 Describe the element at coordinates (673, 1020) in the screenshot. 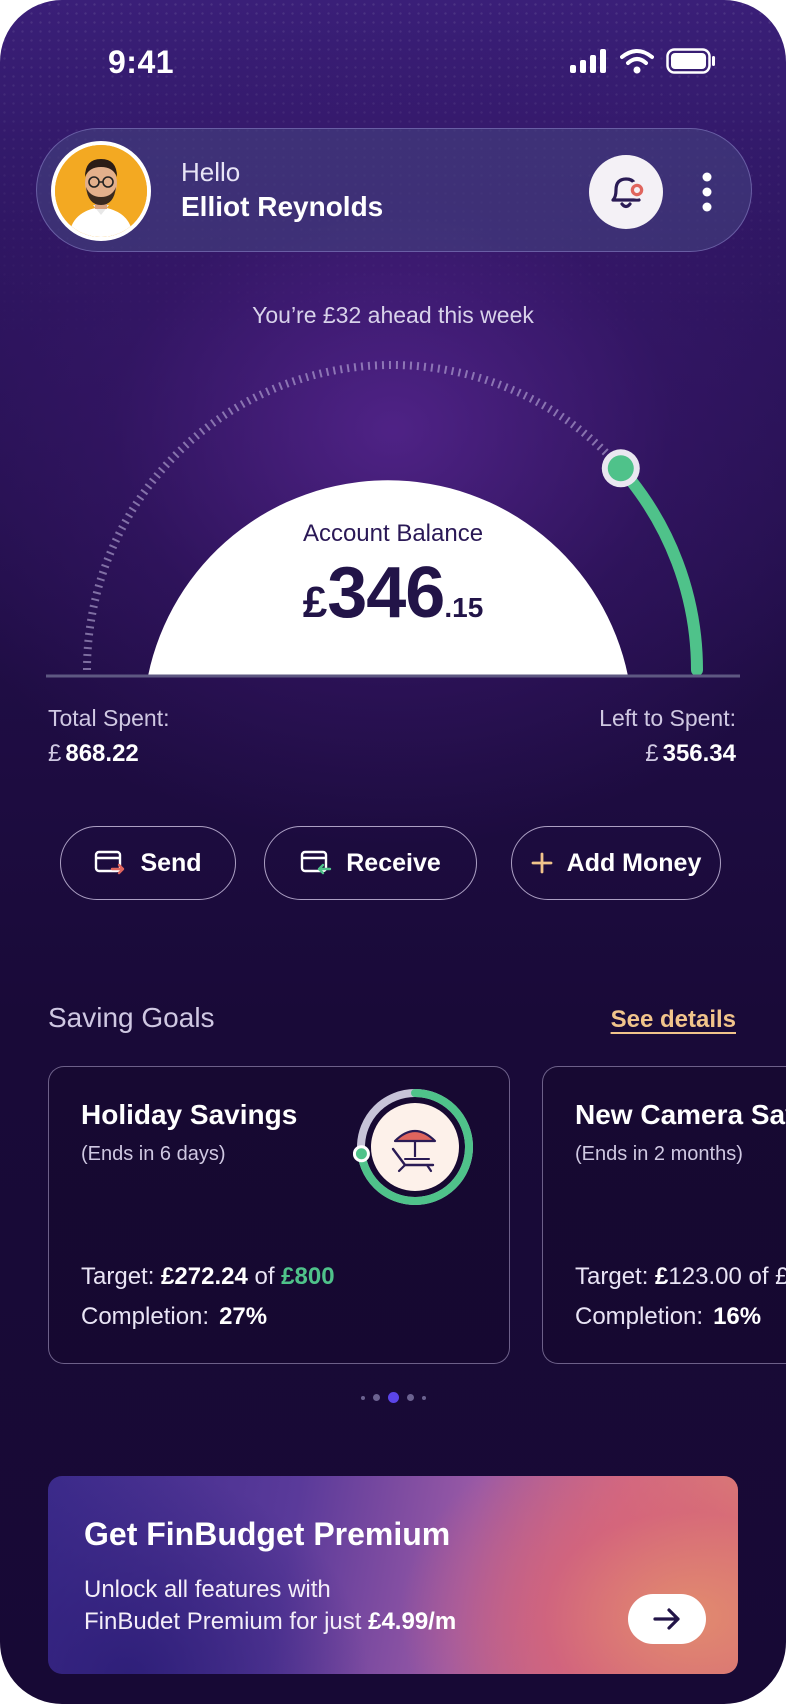

I see `see-details-link: See details` at that location.